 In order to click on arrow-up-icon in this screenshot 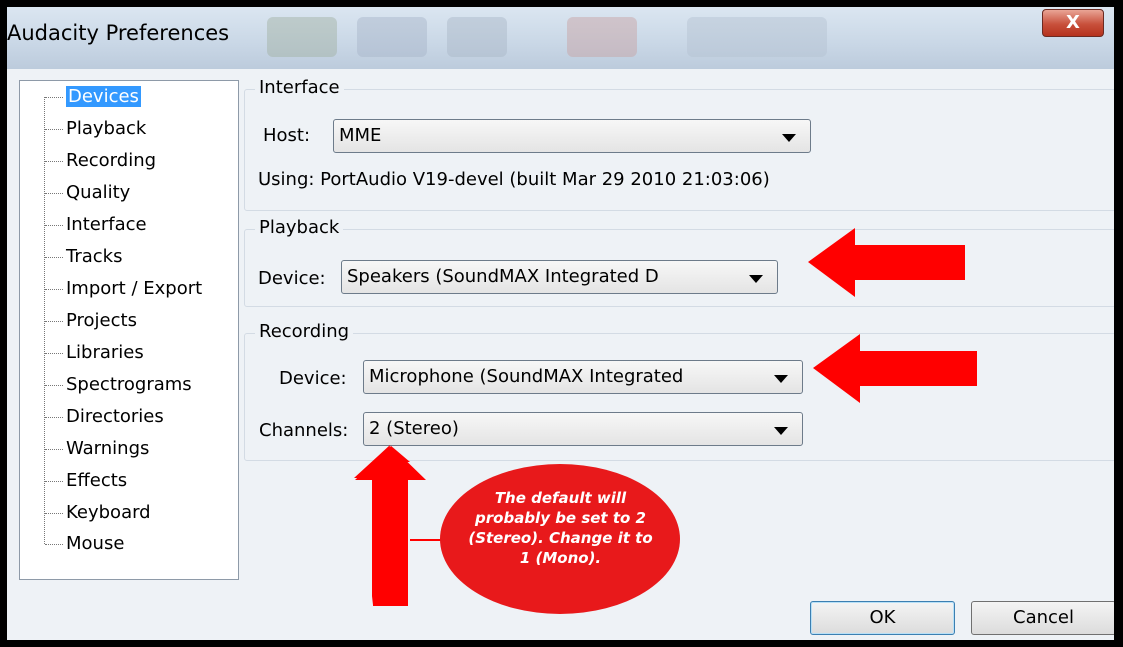, I will do `click(390, 526)`.